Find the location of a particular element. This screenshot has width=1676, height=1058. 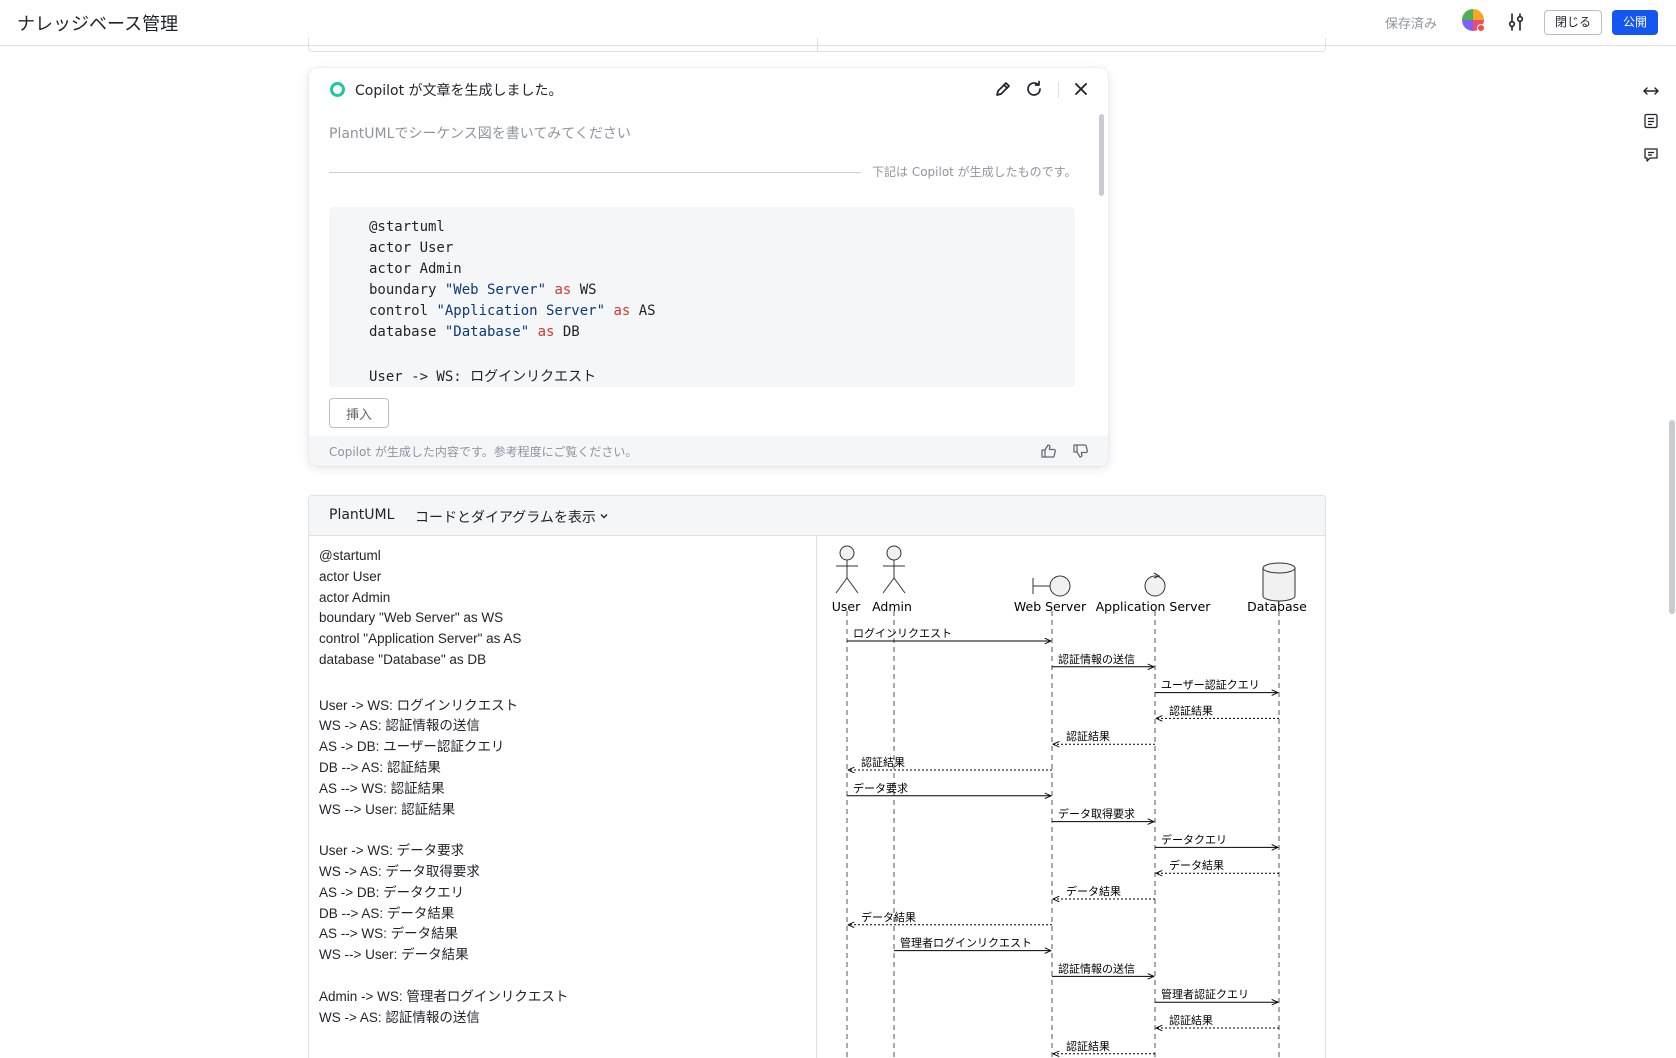

code-line: control "Application Server" as AS is located at coordinates (512, 311).